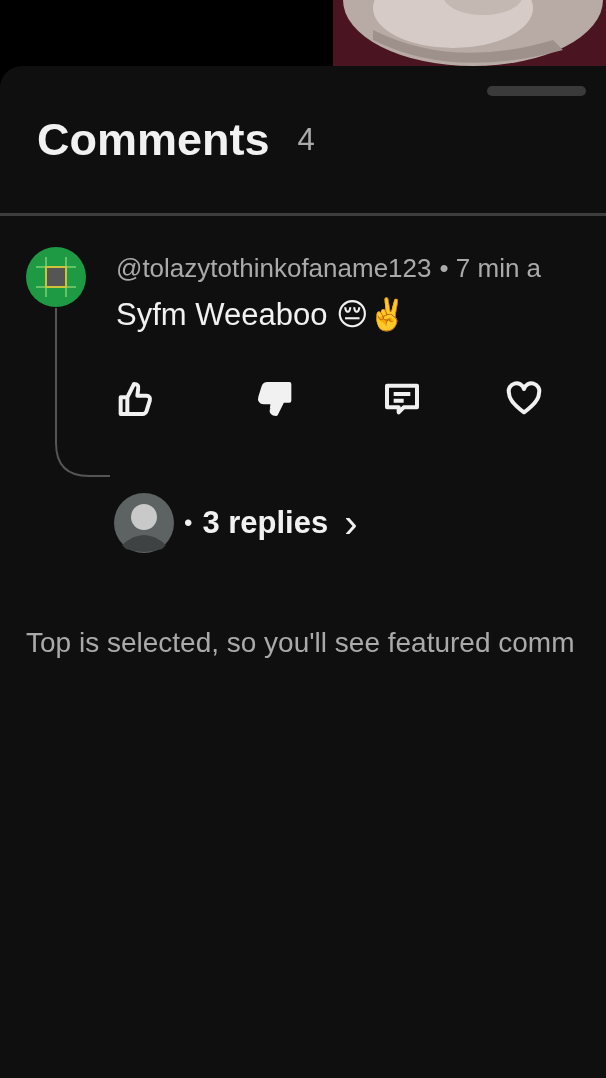  I want to click on chevron-icon: ›, so click(351, 523).